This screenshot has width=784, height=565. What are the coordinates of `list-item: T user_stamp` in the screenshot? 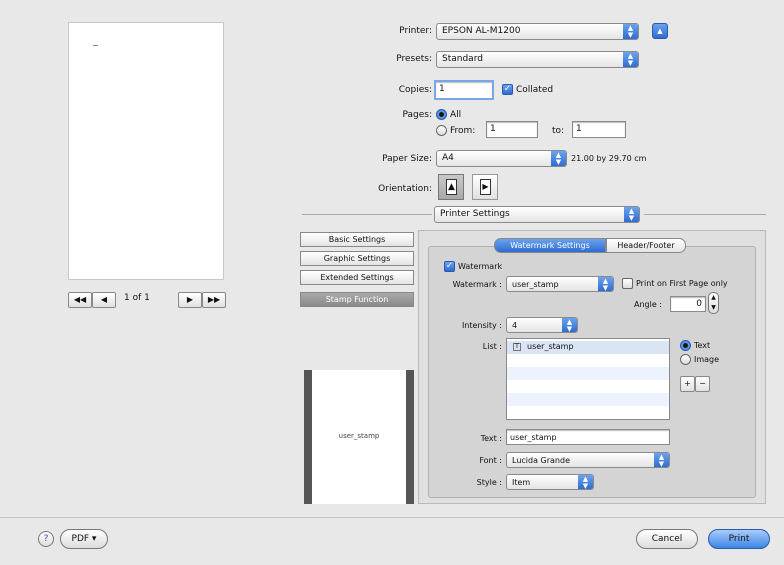 It's located at (588, 347).